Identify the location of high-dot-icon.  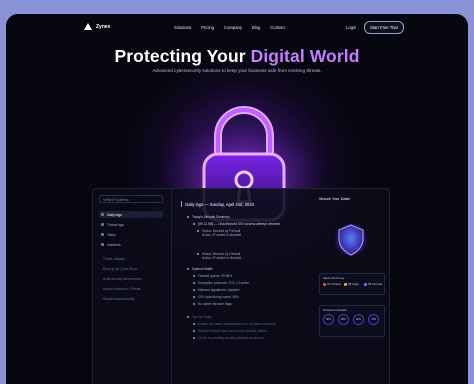
(345, 284).